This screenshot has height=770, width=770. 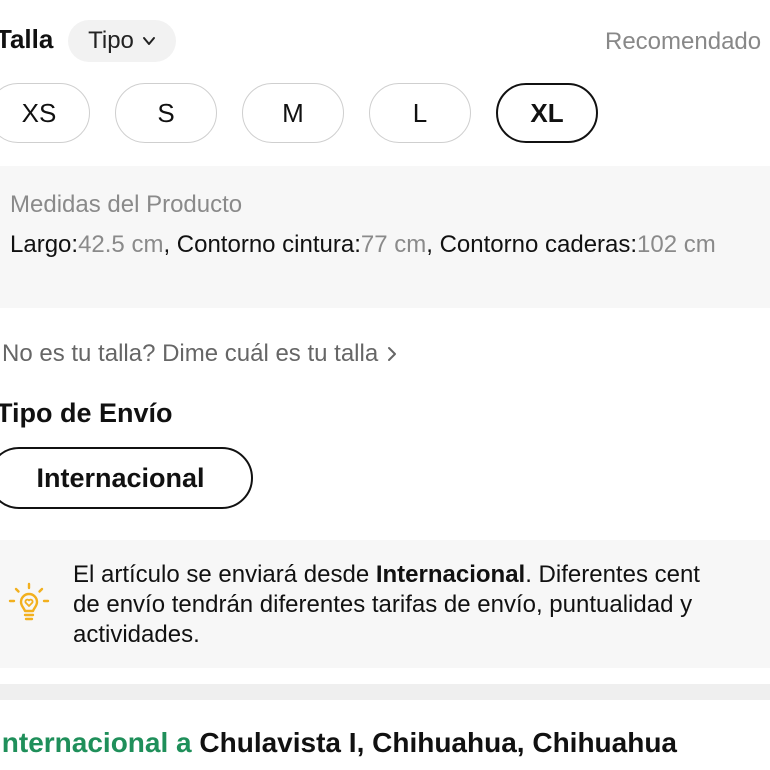 I want to click on chevron-down-icon, so click(x=148, y=41).